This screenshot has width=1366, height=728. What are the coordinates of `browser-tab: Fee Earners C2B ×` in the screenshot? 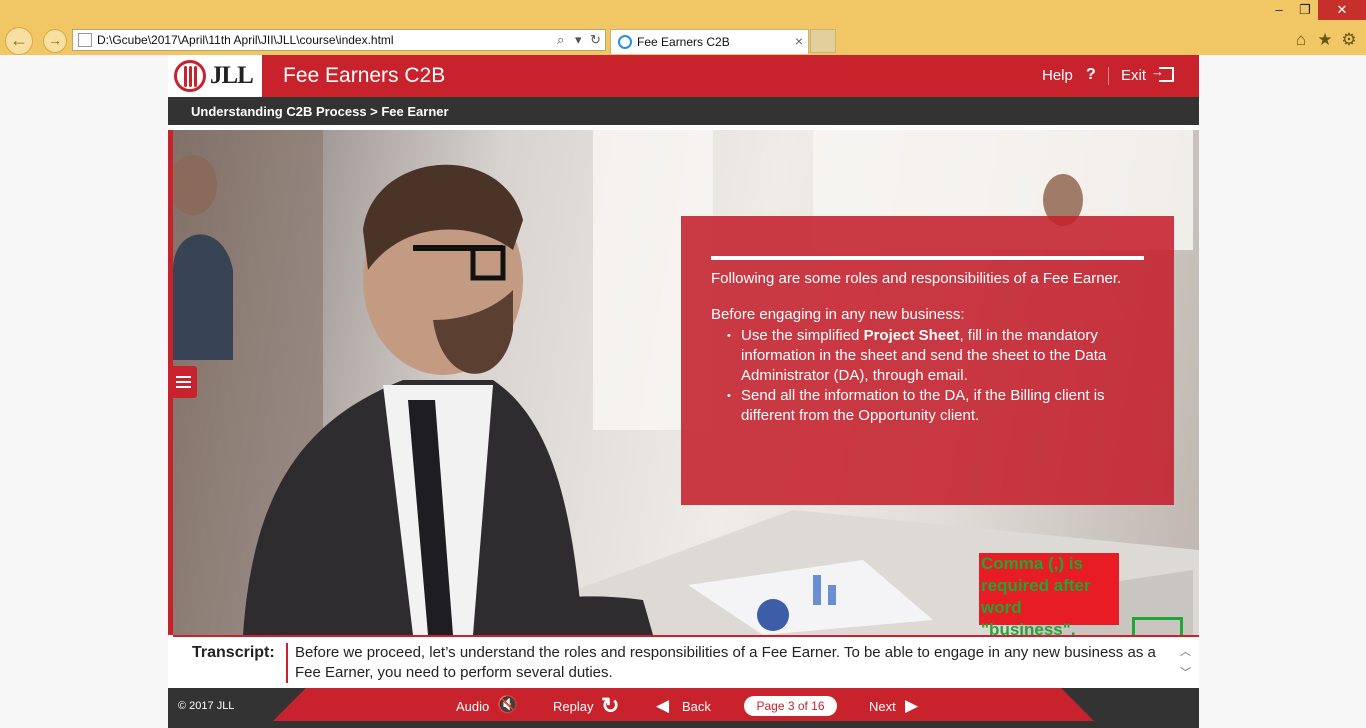 It's located at (709, 41).